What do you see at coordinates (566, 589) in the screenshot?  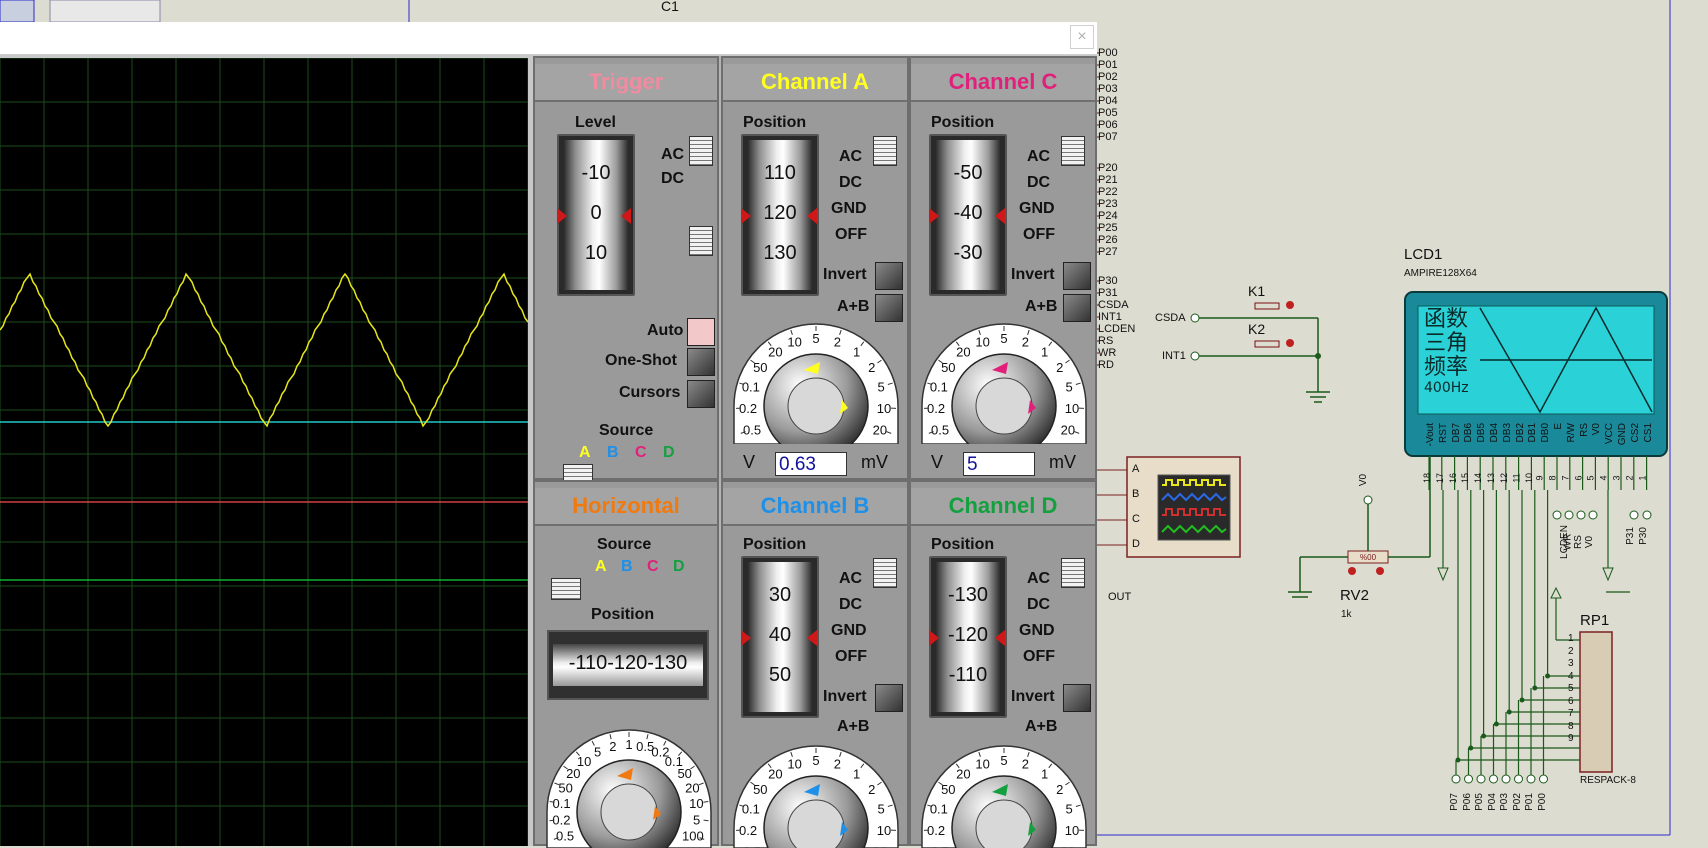 I see `horizontal-source-slider` at bounding box center [566, 589].